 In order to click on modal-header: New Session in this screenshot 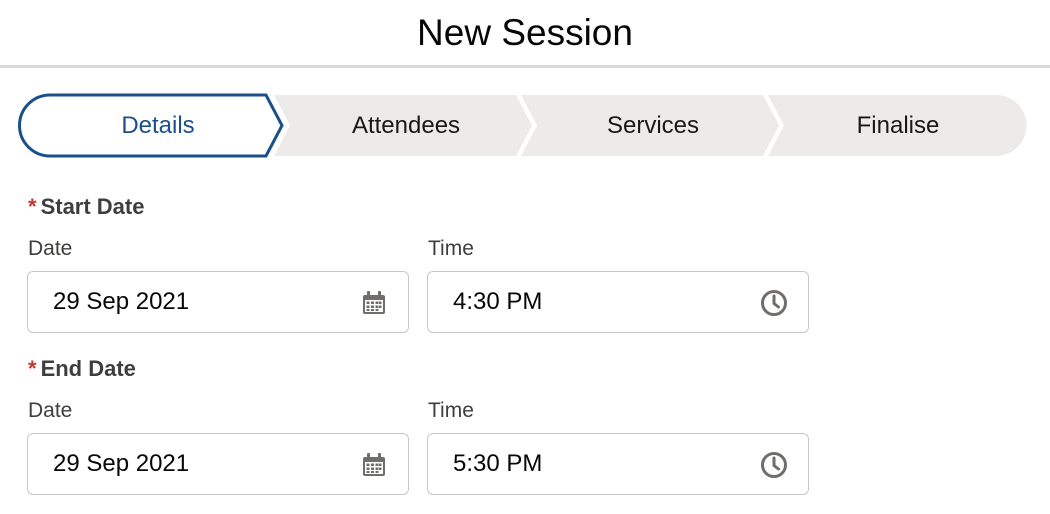, I will do `click(525, 34)`.